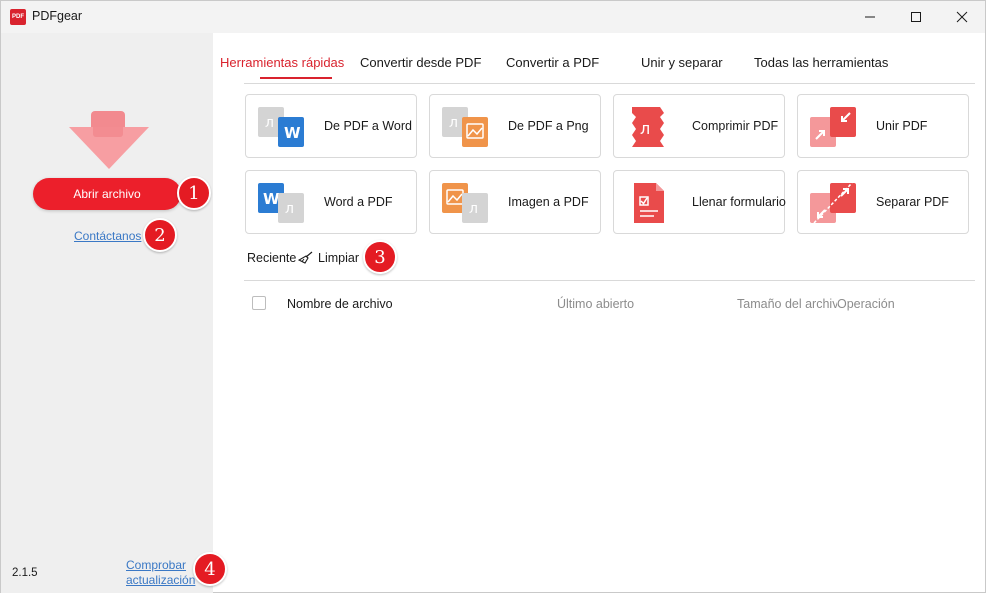 Image resolution: width=986 pixels, height=593 pixels. Describe the element at coordinates (272, 258) in the screenshot. I see `recent-label: Reciente` at that location.